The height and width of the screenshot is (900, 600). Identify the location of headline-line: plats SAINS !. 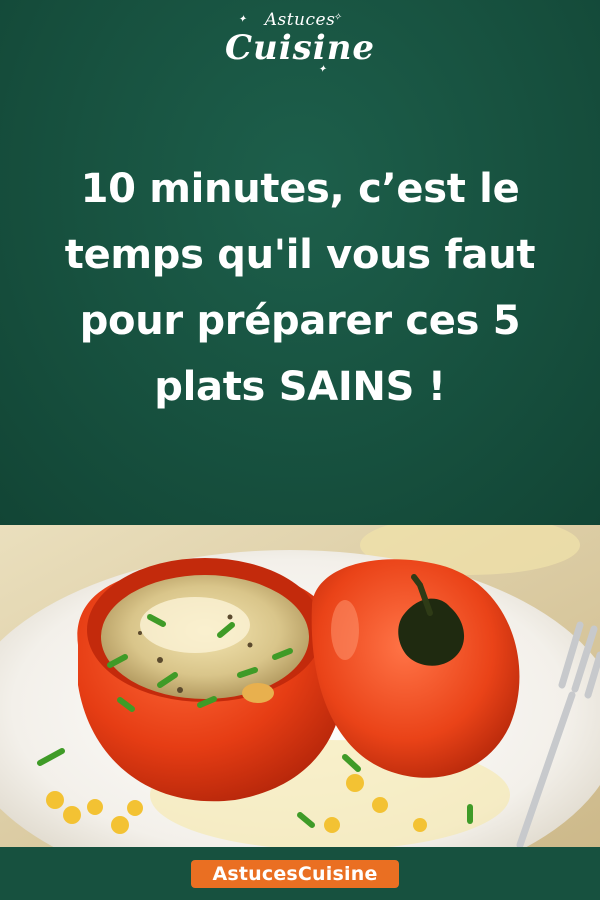
(300, 387).